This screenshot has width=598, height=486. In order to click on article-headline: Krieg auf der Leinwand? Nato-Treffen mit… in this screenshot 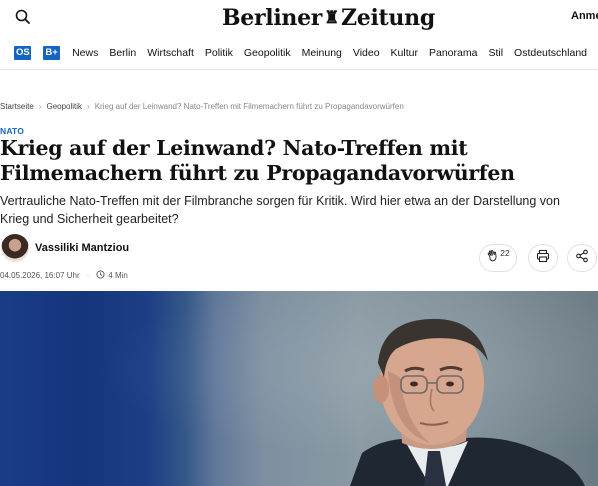, I will do `click(257, 160)`.